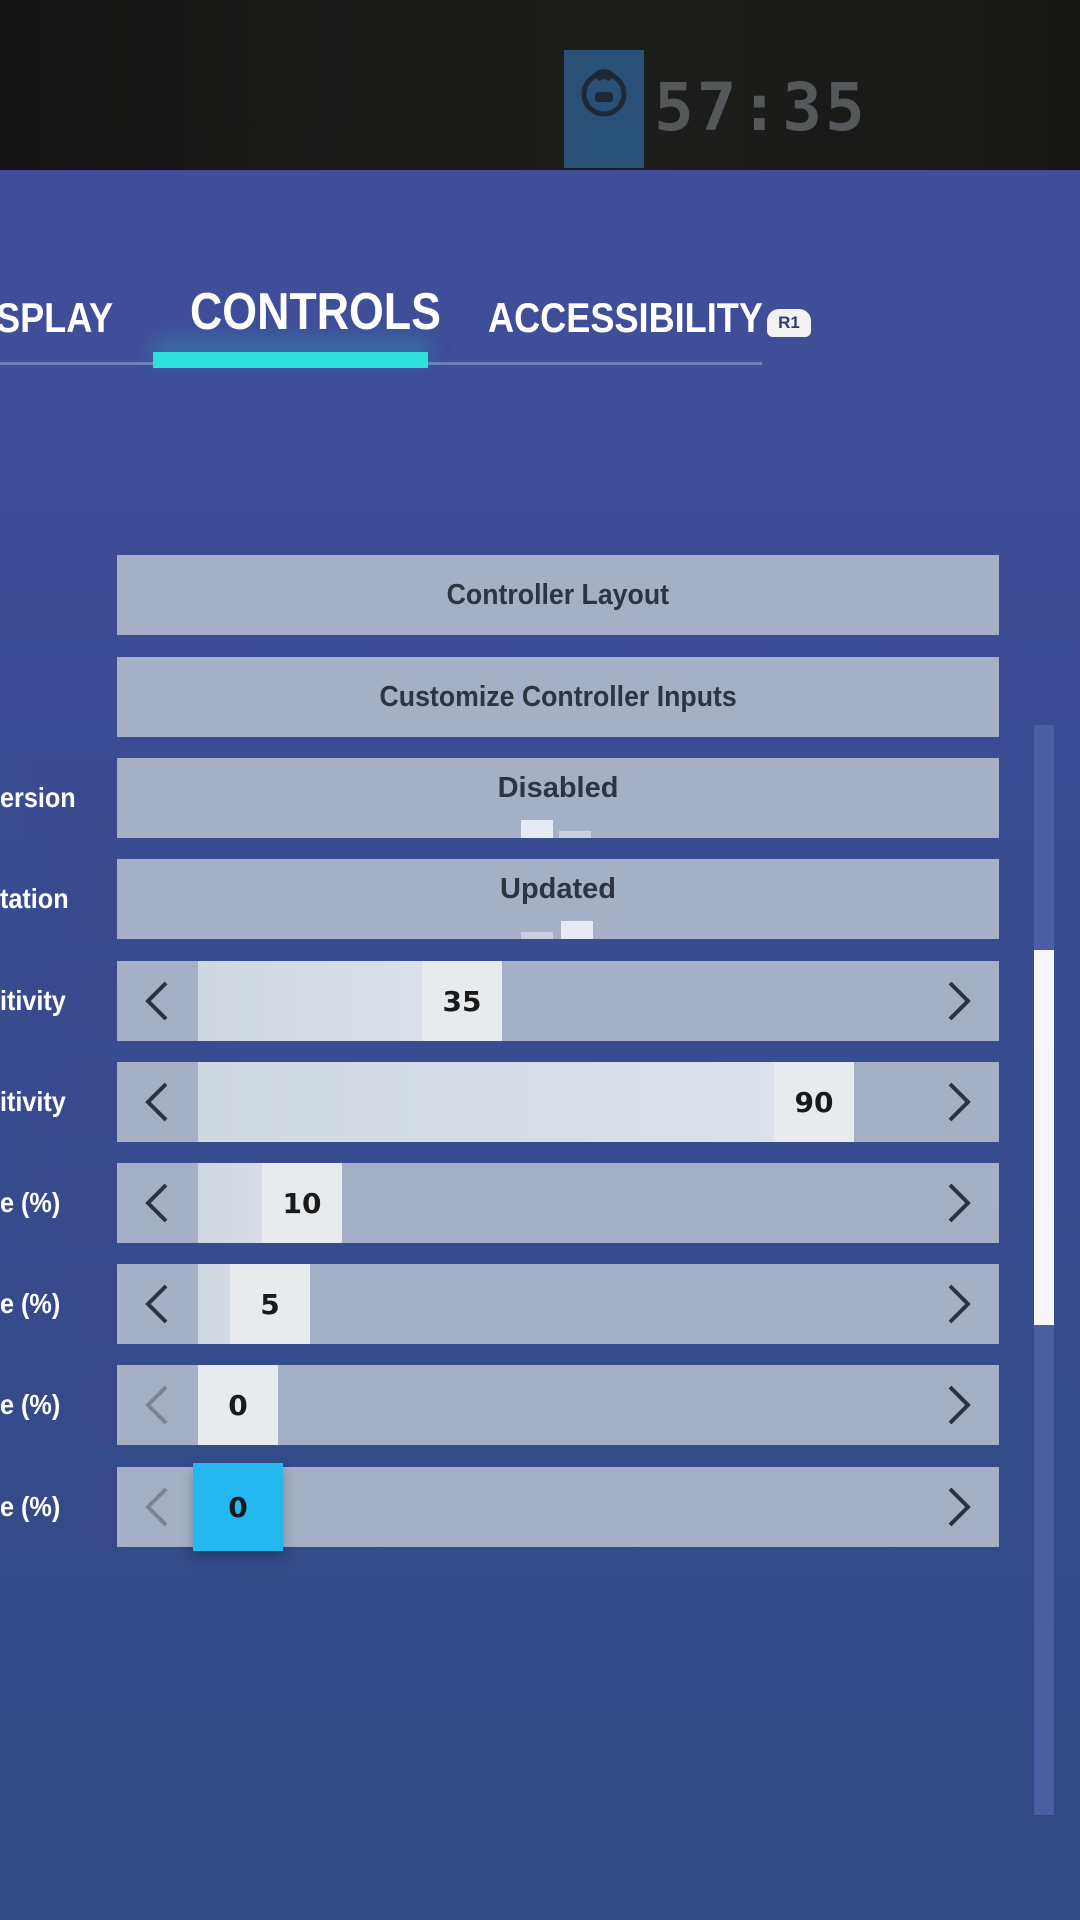 This screenshot has width=1080, height=1920. Describe the element at coordinates (526, 1102) in the screenshot. I see `slider-fill` at that location.